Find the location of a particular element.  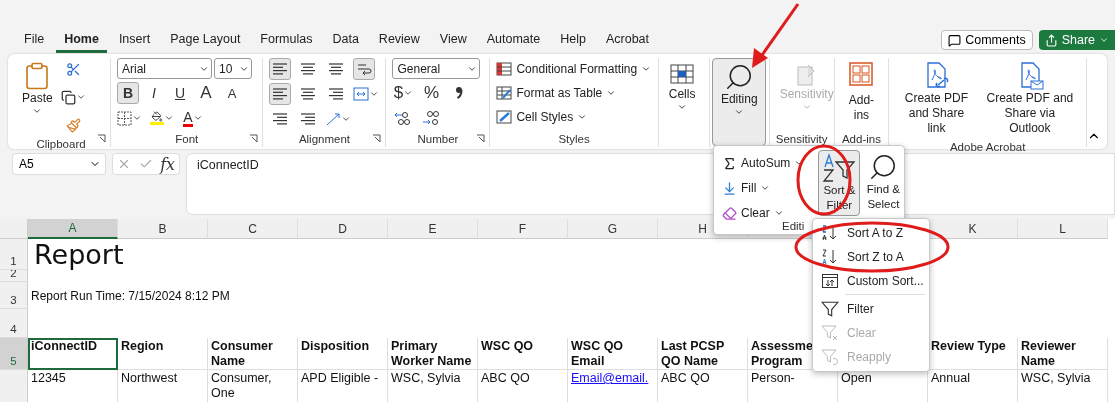

styles-menu-button: Format as Table is located at coordinates (574, 93).